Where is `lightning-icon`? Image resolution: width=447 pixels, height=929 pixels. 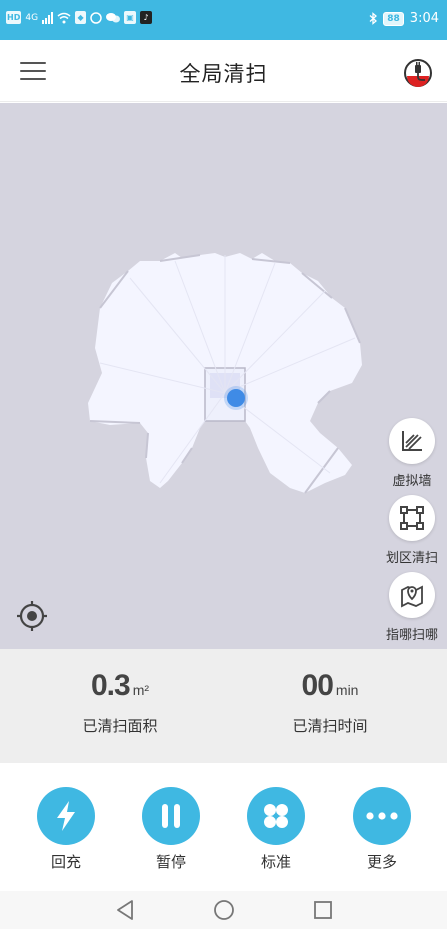
lightning-icon is located at coordinates (66, 816).